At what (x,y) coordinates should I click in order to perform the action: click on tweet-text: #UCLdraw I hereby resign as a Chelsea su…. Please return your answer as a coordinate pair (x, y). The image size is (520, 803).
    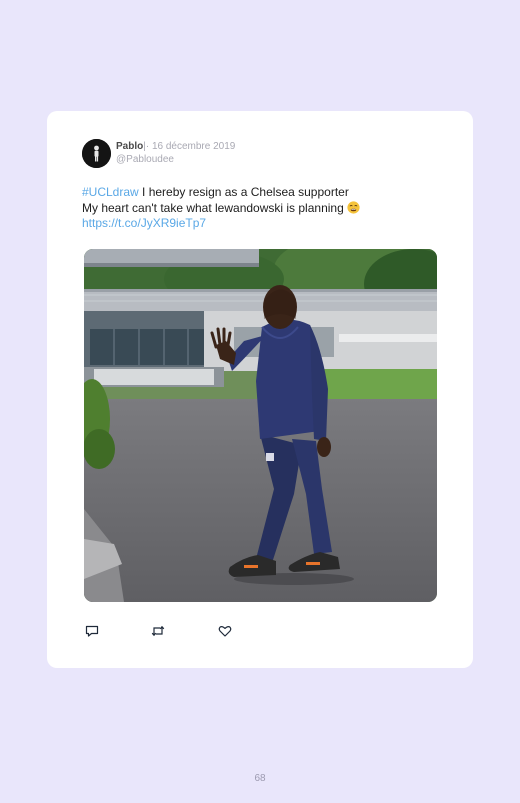
    Looking at the image, I should click on (262, 208).